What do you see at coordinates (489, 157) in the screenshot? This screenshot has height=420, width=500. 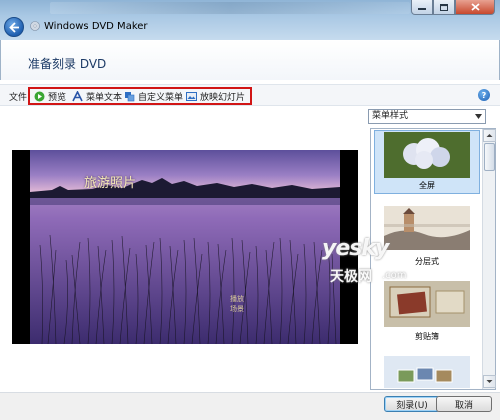 I see `scroll-thumb` at bounding box center [489, 157].